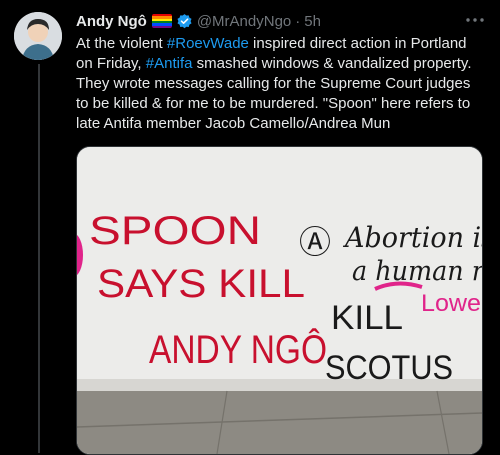 Image resolution: width=500 pixels, height=455 pixels. Describe the element at coordinates (412, 237) in the screenshot. I see `graffiti-abortion-is: Abortion is` at that location.